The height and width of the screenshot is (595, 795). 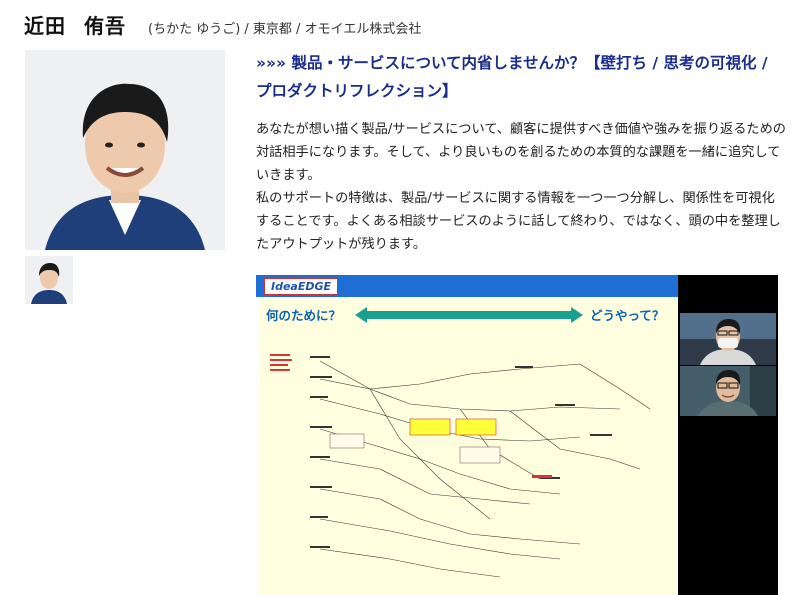 I want to click on ideaedge-logo: IdeaEDGE, so click(x=301, y=286).